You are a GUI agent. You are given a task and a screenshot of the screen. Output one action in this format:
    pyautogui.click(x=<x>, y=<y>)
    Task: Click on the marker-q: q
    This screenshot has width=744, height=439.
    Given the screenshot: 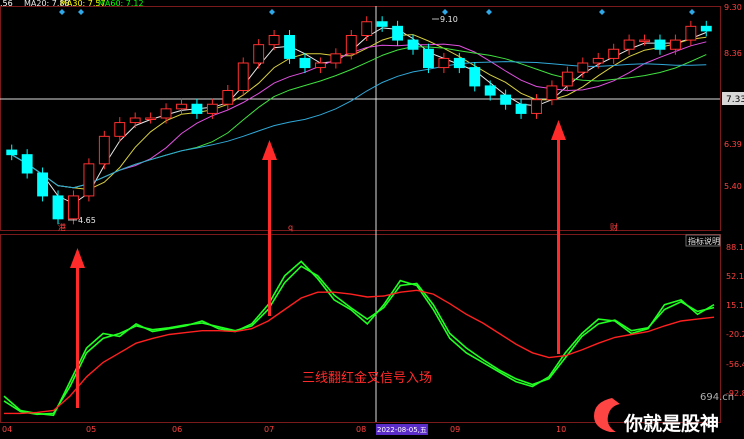 What is the action you would take?
    pyautogui.click(x=290, y=227)
    